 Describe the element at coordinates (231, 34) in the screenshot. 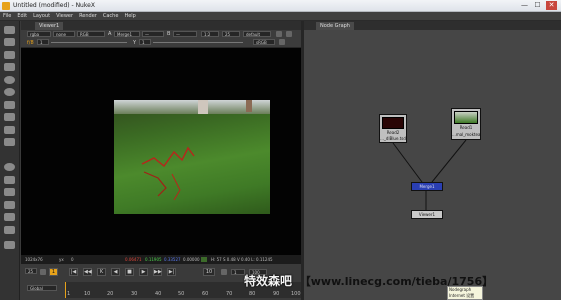

I see `proxy-dropdown: 25` at that location.